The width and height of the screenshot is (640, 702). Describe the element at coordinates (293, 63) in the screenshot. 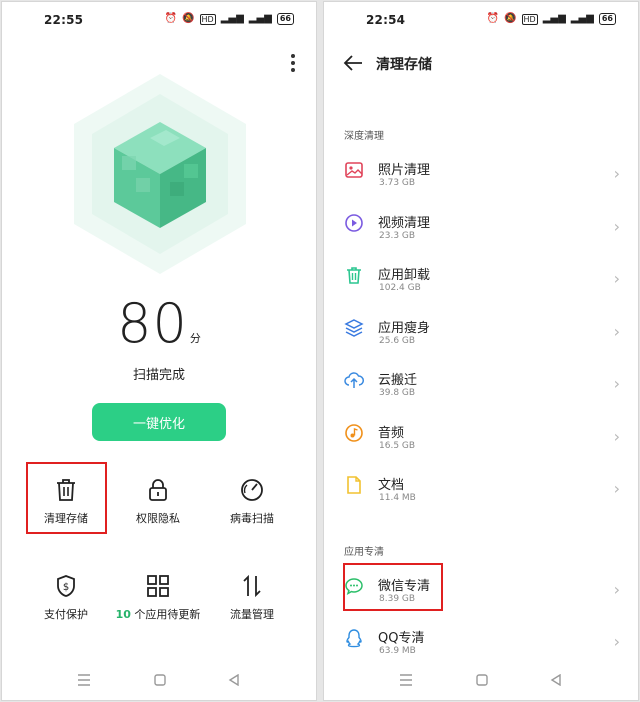

I see `more-options-icon` at that location.